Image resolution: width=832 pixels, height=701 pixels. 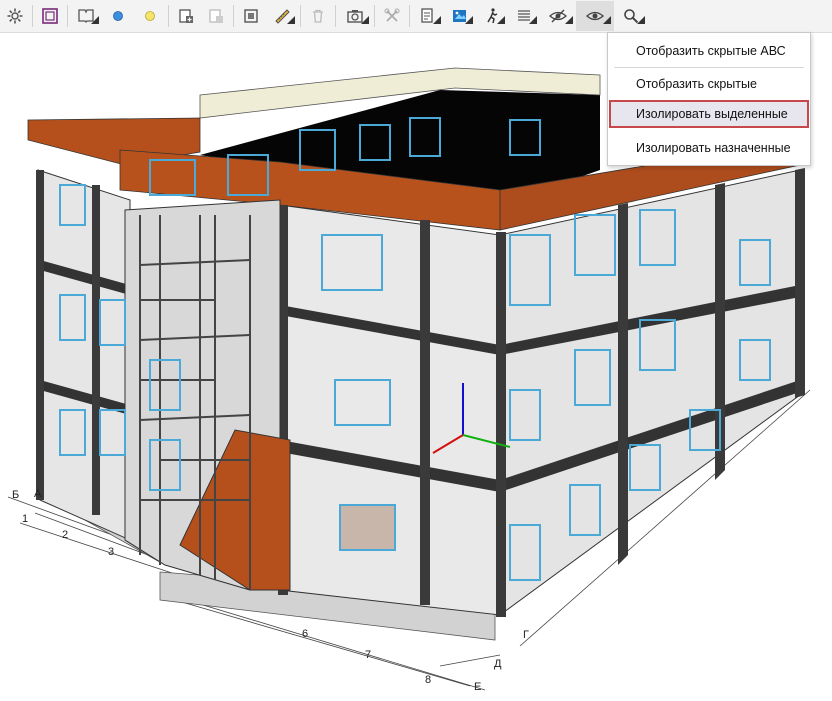 I want to click on menu-item-show-hidden-abc: Отобразить скрытые АВС, so click(x=709, y=51).